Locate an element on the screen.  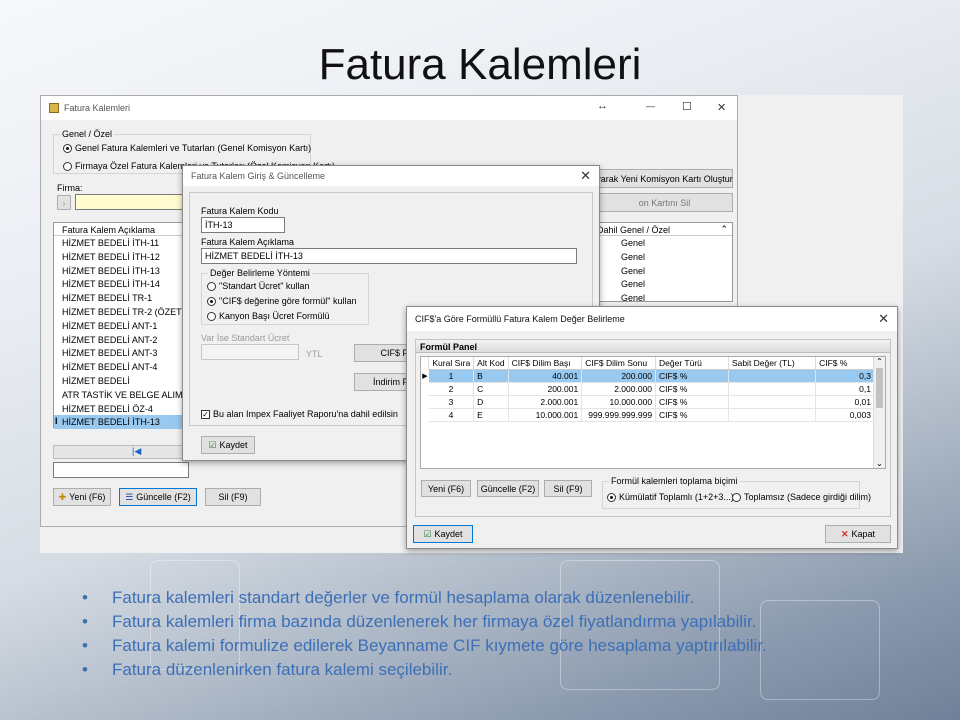
column-header: CIF$ Dilim Başı is located at coordinates (545, 363).